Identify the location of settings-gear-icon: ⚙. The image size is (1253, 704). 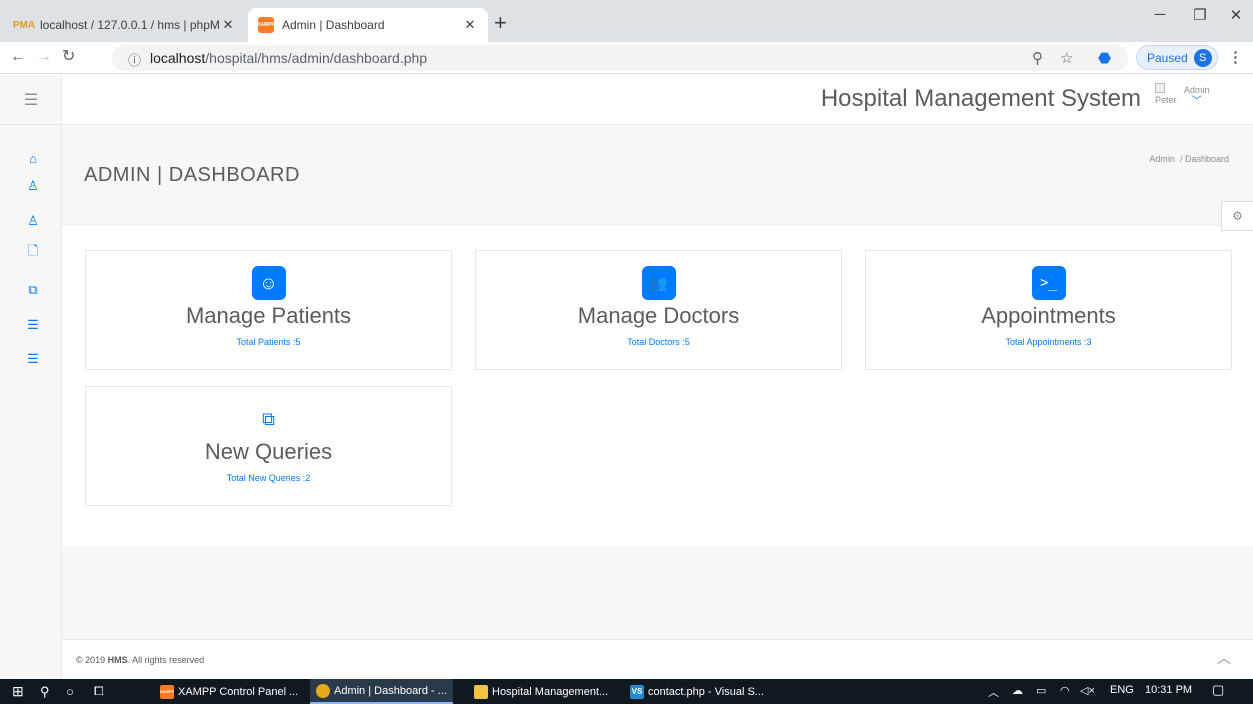
(1237, 216).